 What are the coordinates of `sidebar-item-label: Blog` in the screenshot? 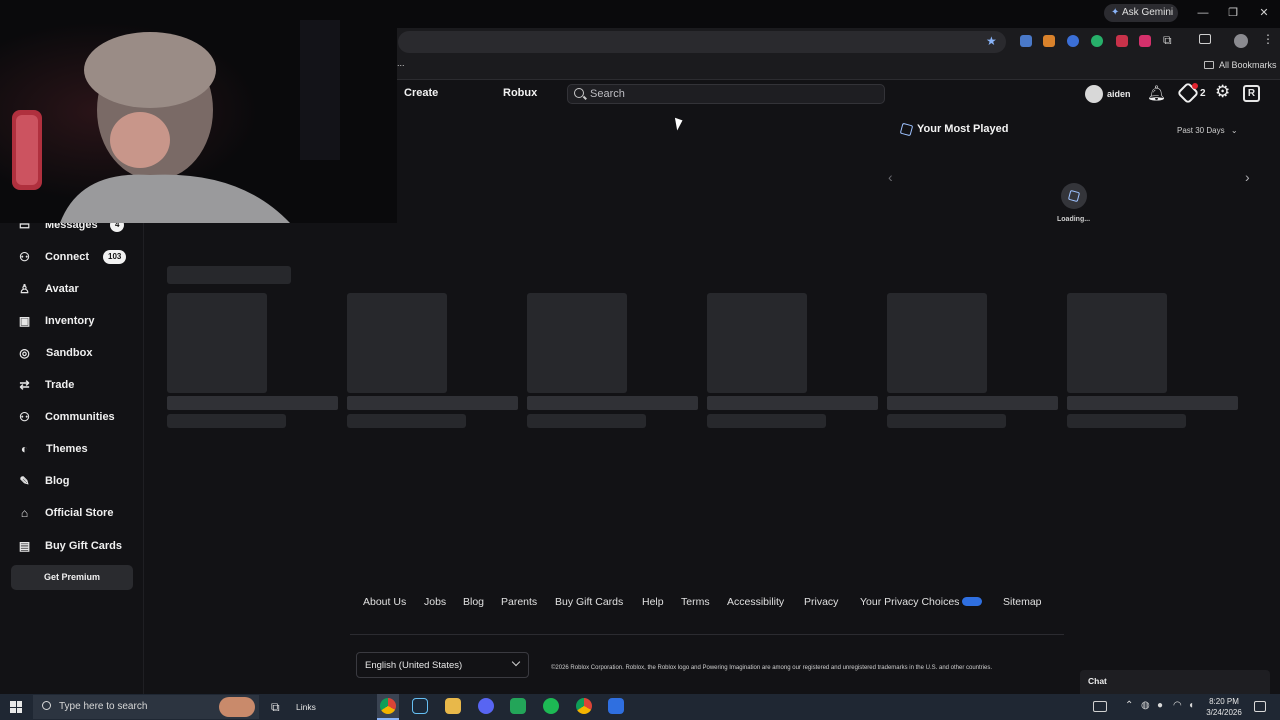 It's located at (57, 481).